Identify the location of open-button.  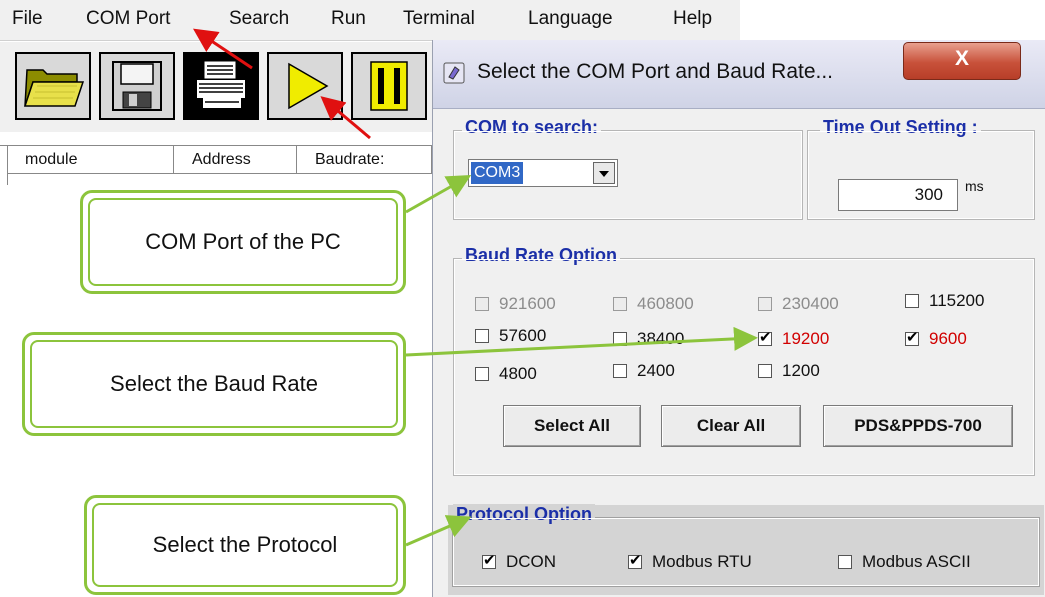
(53, 86).